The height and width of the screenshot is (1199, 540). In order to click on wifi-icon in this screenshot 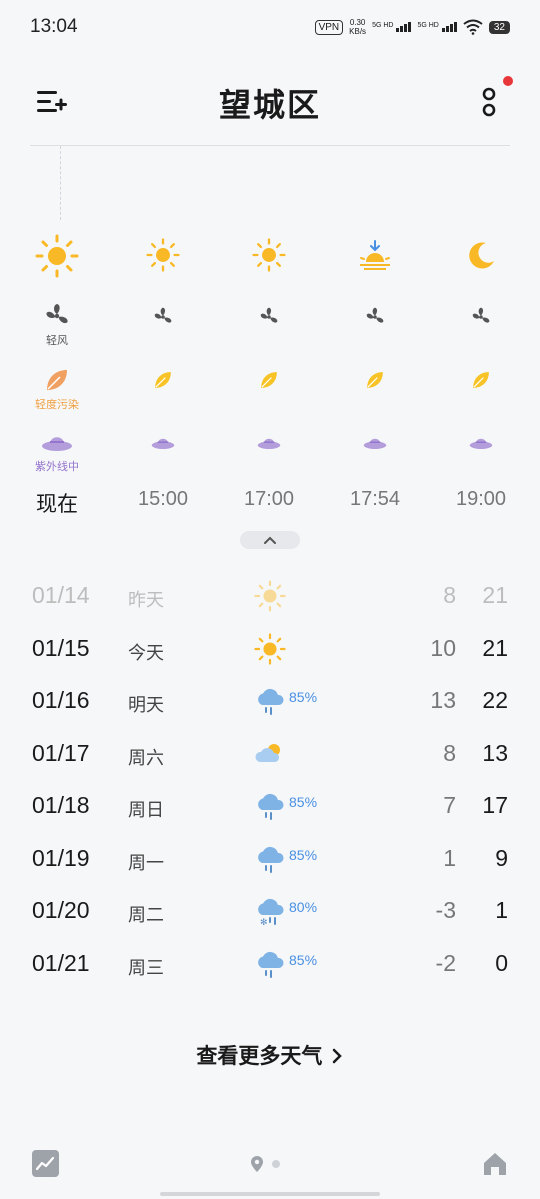, I will do `click(473, 27)`.